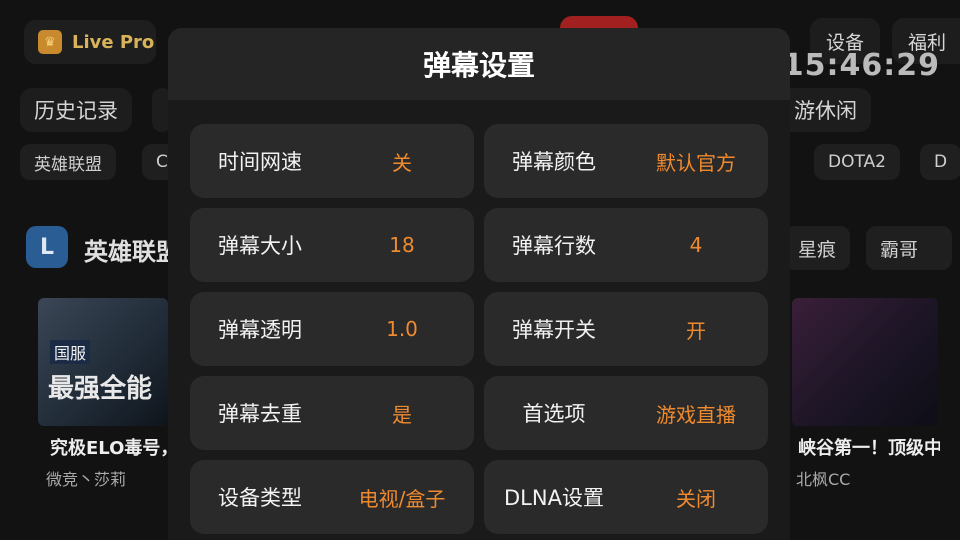  Describe the element at coordinates (76, 110) in the screenshot. I see `history-button: 历史记录` at that location.